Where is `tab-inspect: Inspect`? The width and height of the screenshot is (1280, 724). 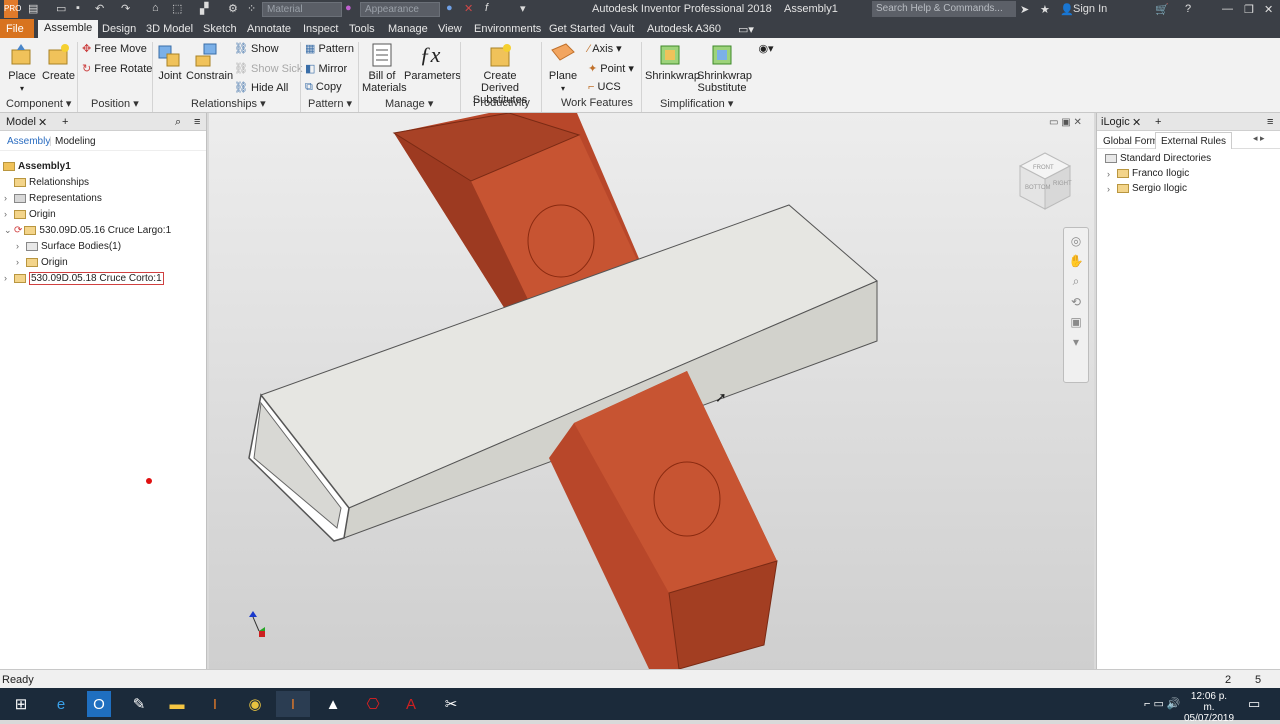
tab-inspect: Inspect is located at coordinates (320, 29).